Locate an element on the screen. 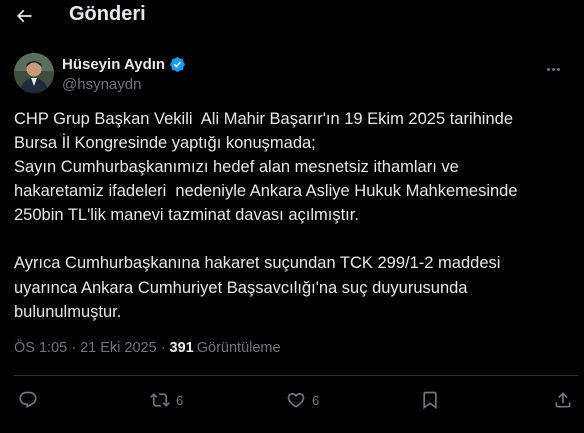  avatar-image is located at coordinates (34, 73).